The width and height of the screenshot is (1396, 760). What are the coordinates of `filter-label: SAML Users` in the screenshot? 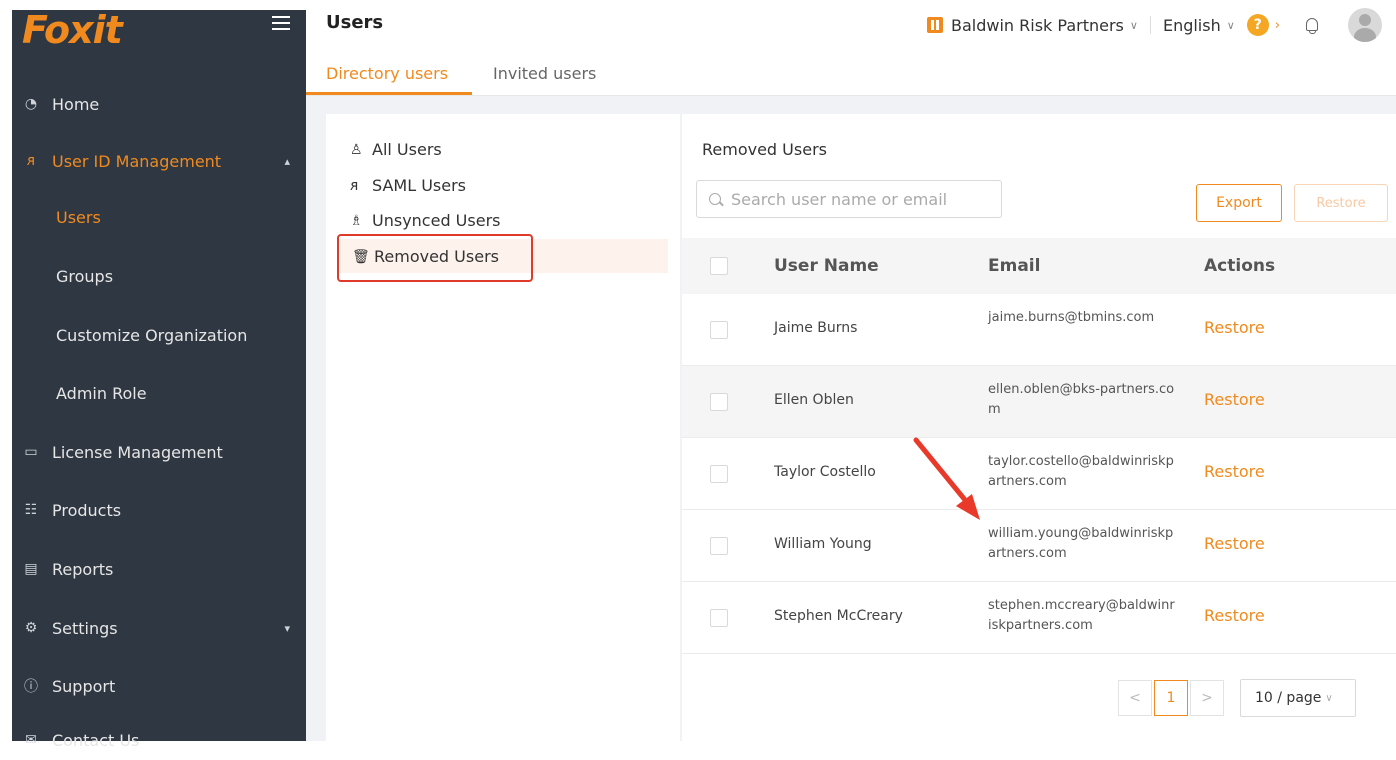 It's located at (419, 185).